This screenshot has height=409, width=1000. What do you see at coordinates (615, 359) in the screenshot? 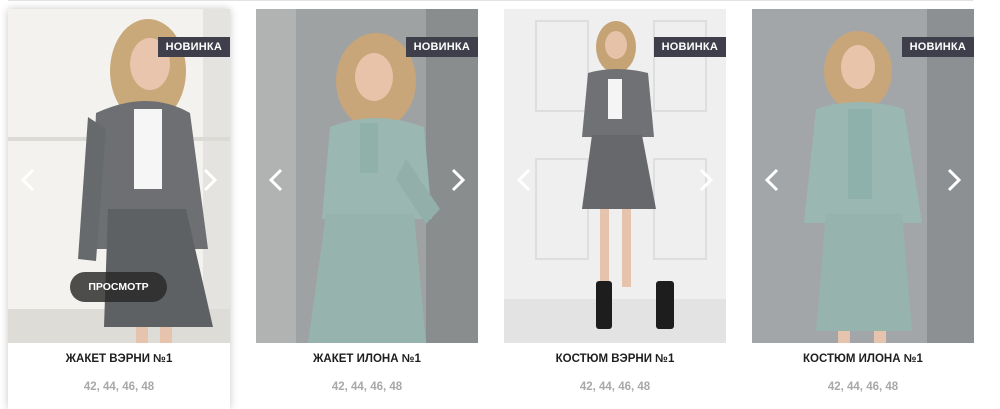
I see `product-title: КОСТЮМ ВЭРНИ №1` at bounding box center [615, 359].